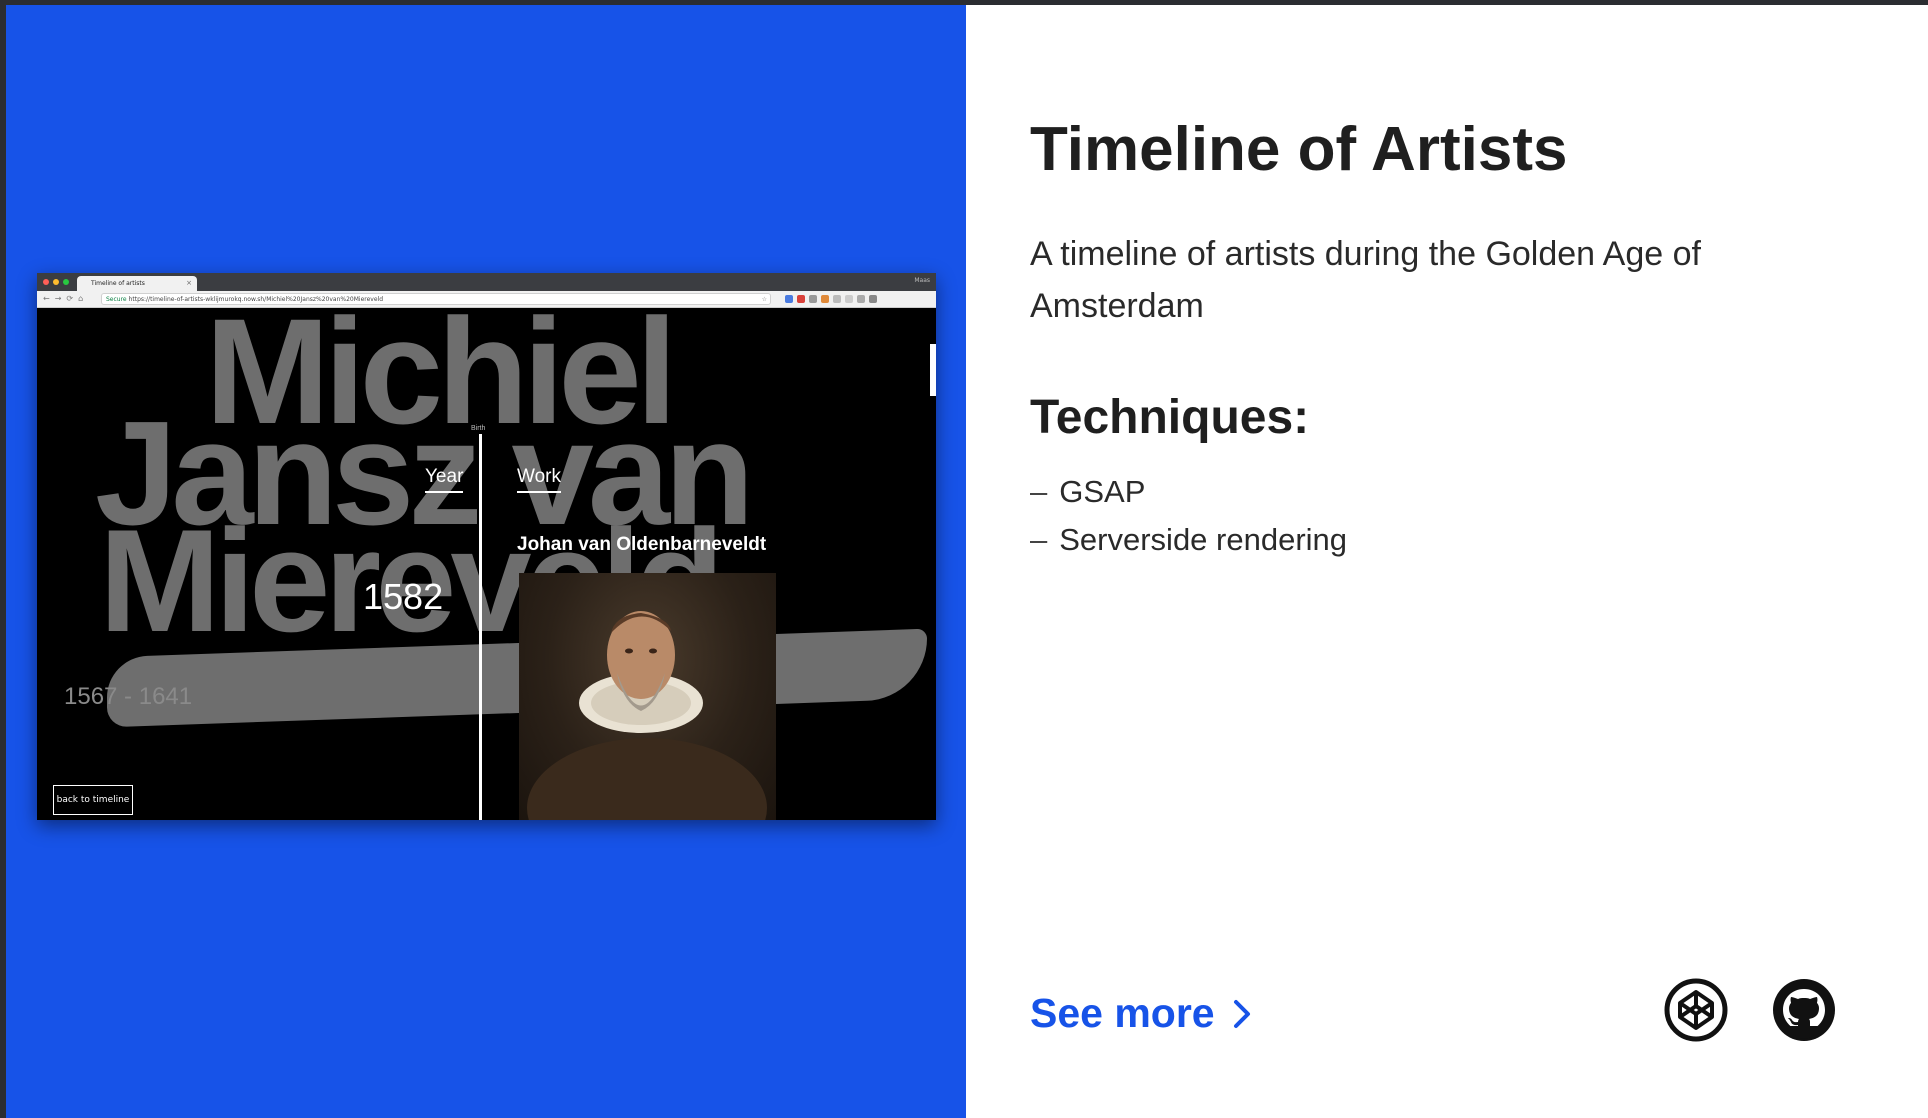  I want to click on techniques-heading: Techniques:, so click(1170, 417).